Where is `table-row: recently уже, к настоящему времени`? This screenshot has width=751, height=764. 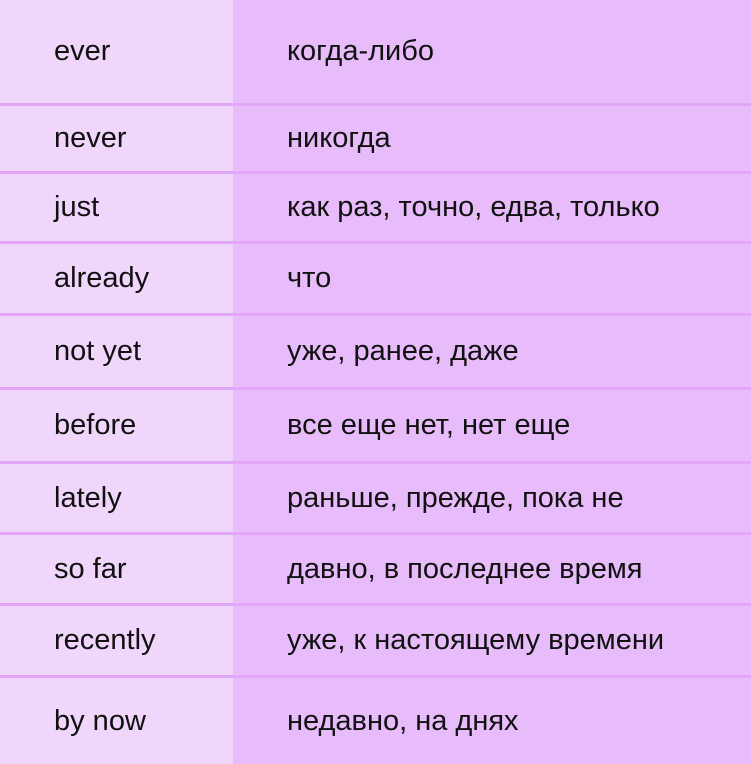
table-row: recently уже, к настоящему времени is located at coordinates (375, 640).